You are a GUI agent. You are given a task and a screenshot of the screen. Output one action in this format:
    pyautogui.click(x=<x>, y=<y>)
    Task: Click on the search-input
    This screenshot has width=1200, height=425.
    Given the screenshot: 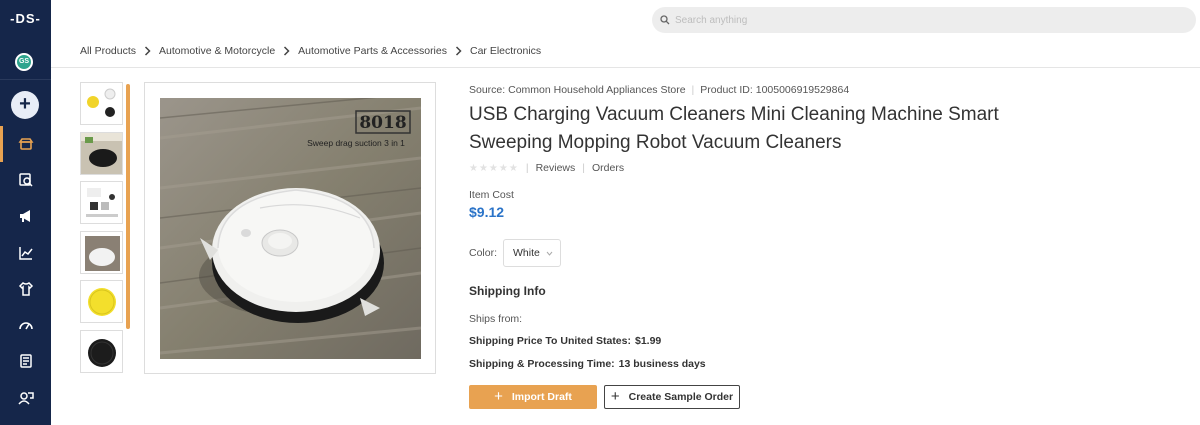 What is the action you would take?
    pyautogui.click(x=915, y=20)
    